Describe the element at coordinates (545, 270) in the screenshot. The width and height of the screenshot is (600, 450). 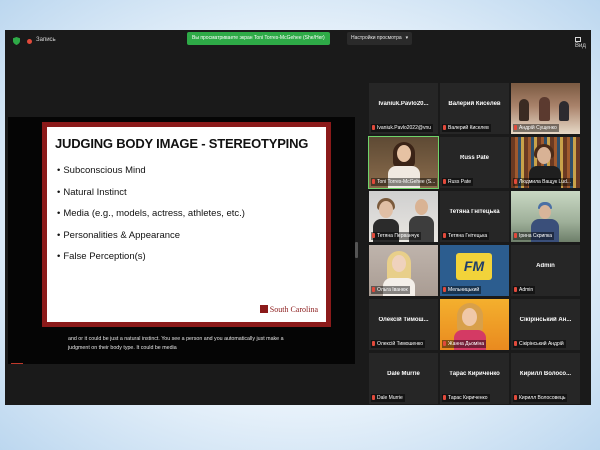
I see `participant-tile: Admin Admin` at that location.